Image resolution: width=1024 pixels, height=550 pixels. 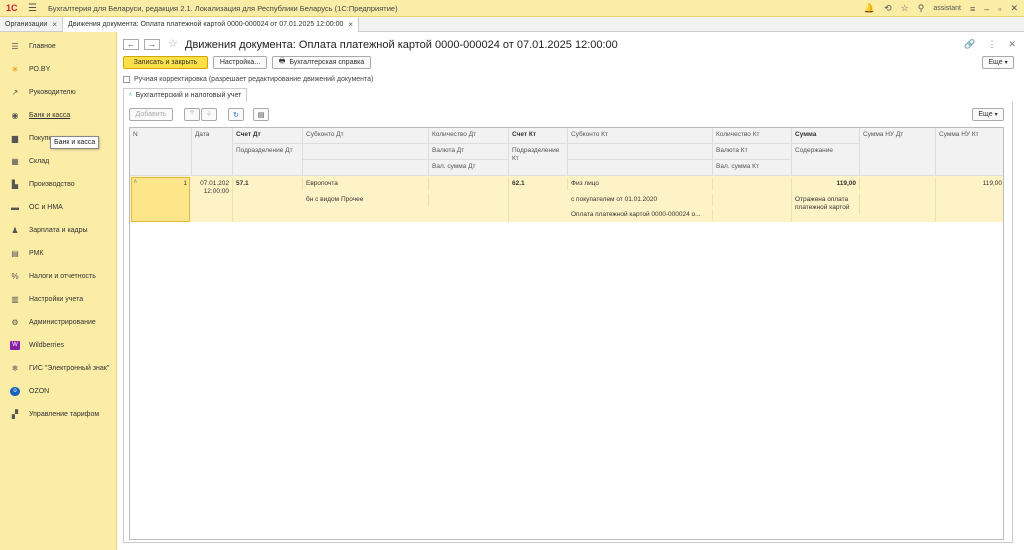 What do you see at coordinates (58, 299) in the screenshot?
I see `sidebar-item-accounting-settings: ▥ Настройки учета` at bounding box center [58, 299].